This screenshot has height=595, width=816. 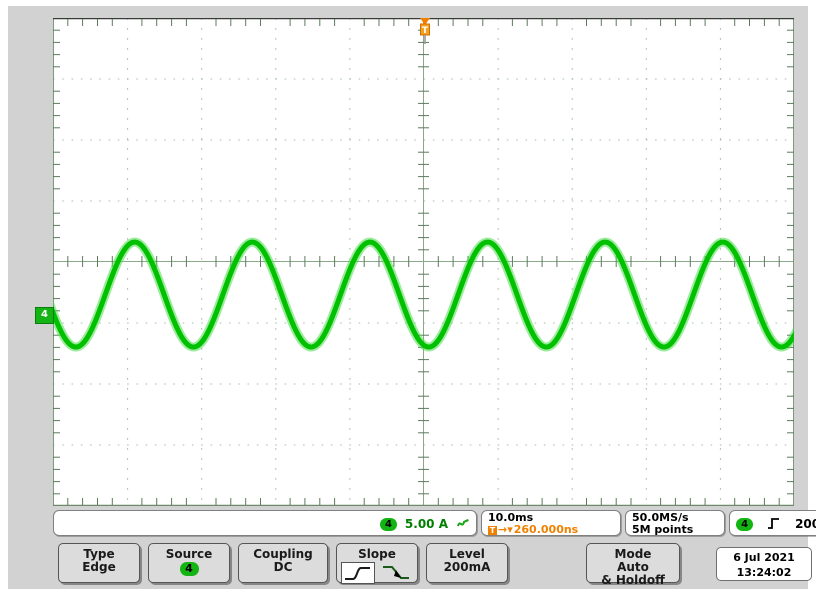 I want to click on memory-depth: 5M points, so click(x=663, y=529).